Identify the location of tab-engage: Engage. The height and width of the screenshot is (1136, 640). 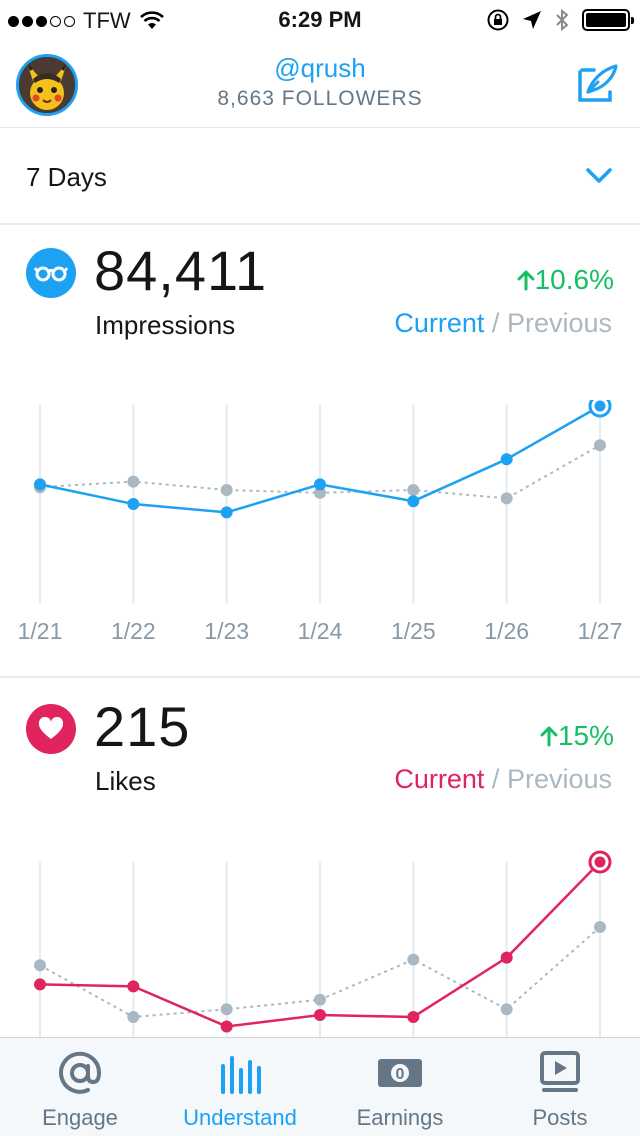
(80, 1087).